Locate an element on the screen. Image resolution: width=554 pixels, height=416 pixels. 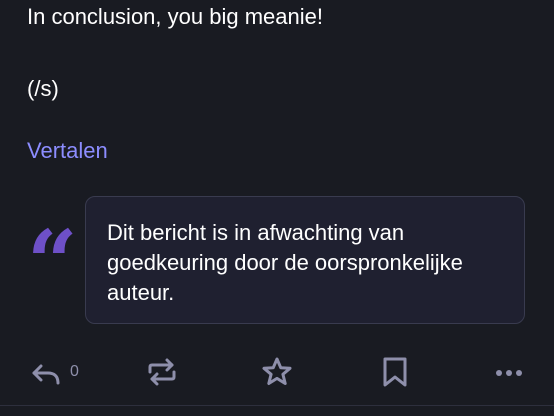
reply-button: 0 is located at coordinates (54, 372).